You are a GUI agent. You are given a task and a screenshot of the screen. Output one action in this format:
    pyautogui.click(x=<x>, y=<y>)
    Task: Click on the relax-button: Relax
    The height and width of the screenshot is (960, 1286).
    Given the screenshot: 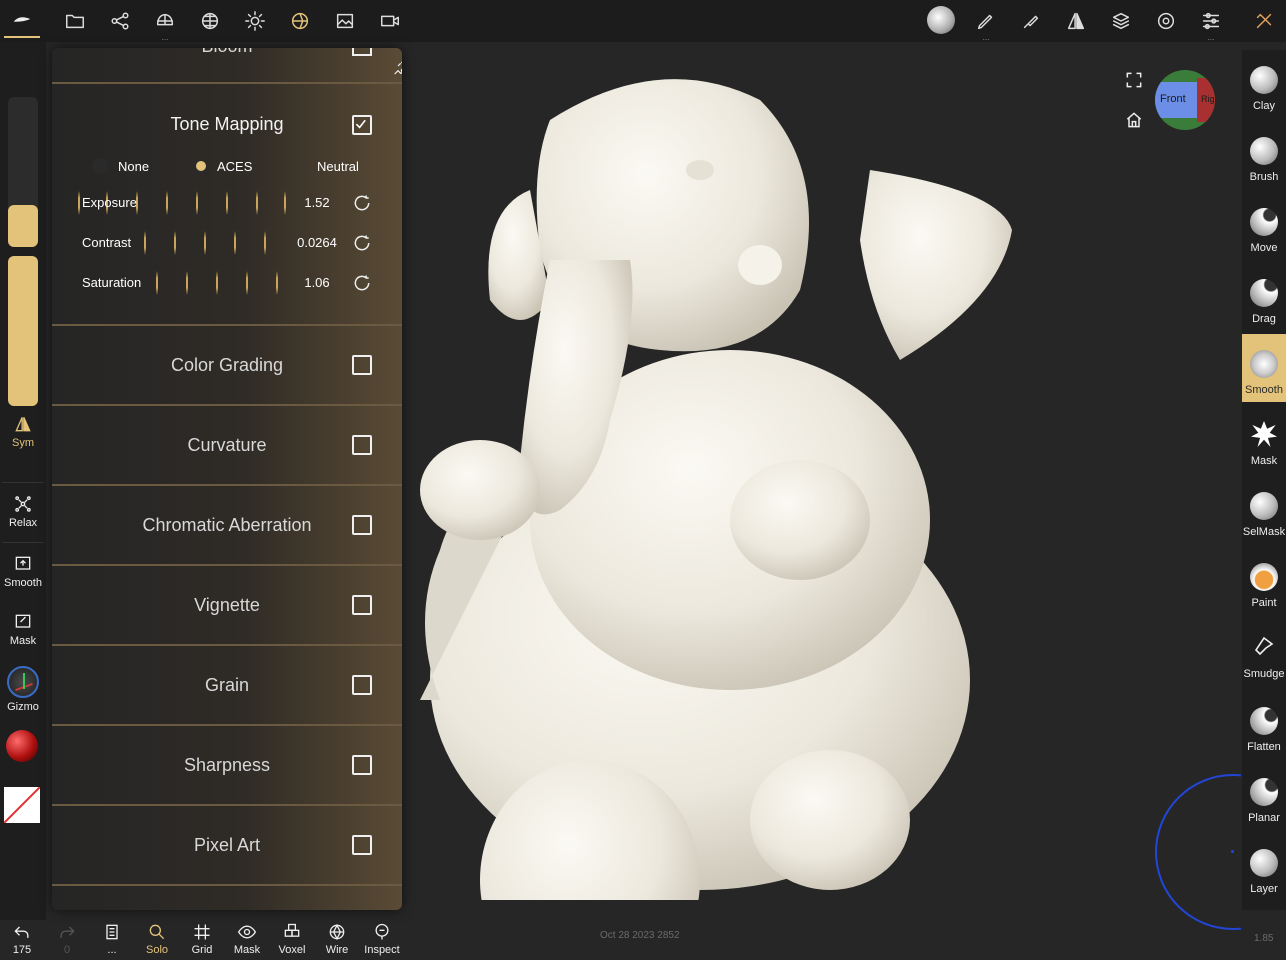 What is the action you would take?
    pyautogui.click(x=23, y=511)
    